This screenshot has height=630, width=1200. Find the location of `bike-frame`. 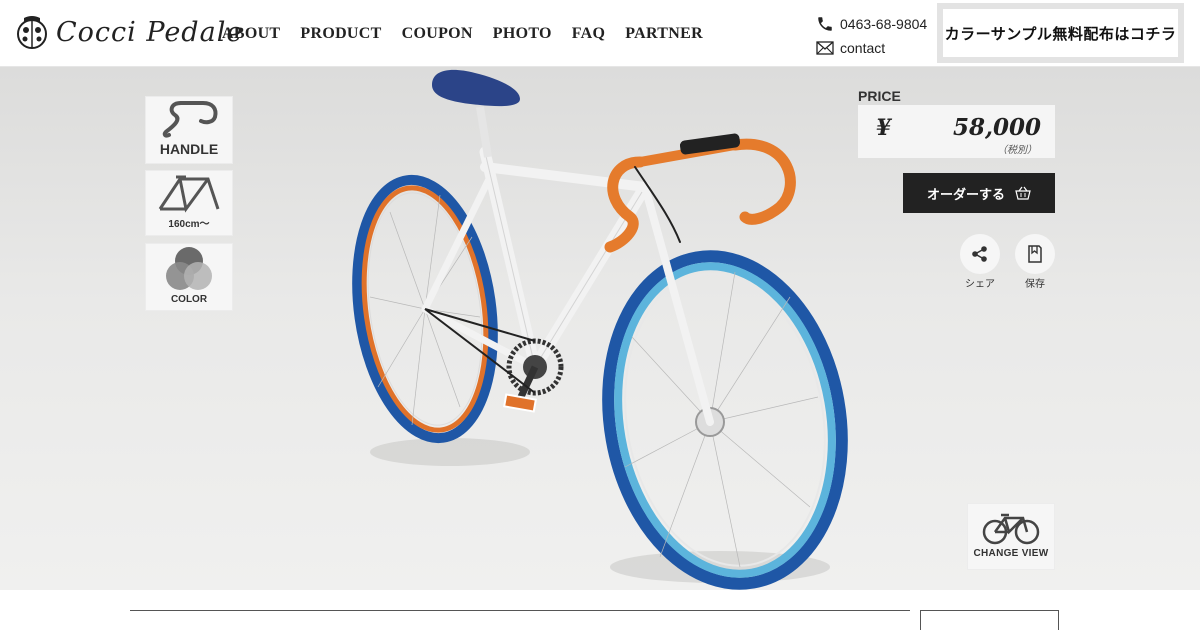

bike-frame is located at coordinates (567, 286).